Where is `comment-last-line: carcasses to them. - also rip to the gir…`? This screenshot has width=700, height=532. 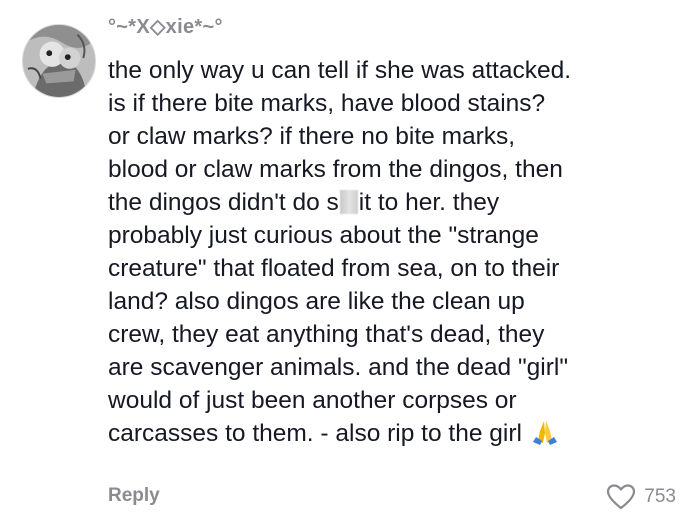 comment-last-line: carcasses to them. - also rip to the gir… is located at coordinates (315, 433).